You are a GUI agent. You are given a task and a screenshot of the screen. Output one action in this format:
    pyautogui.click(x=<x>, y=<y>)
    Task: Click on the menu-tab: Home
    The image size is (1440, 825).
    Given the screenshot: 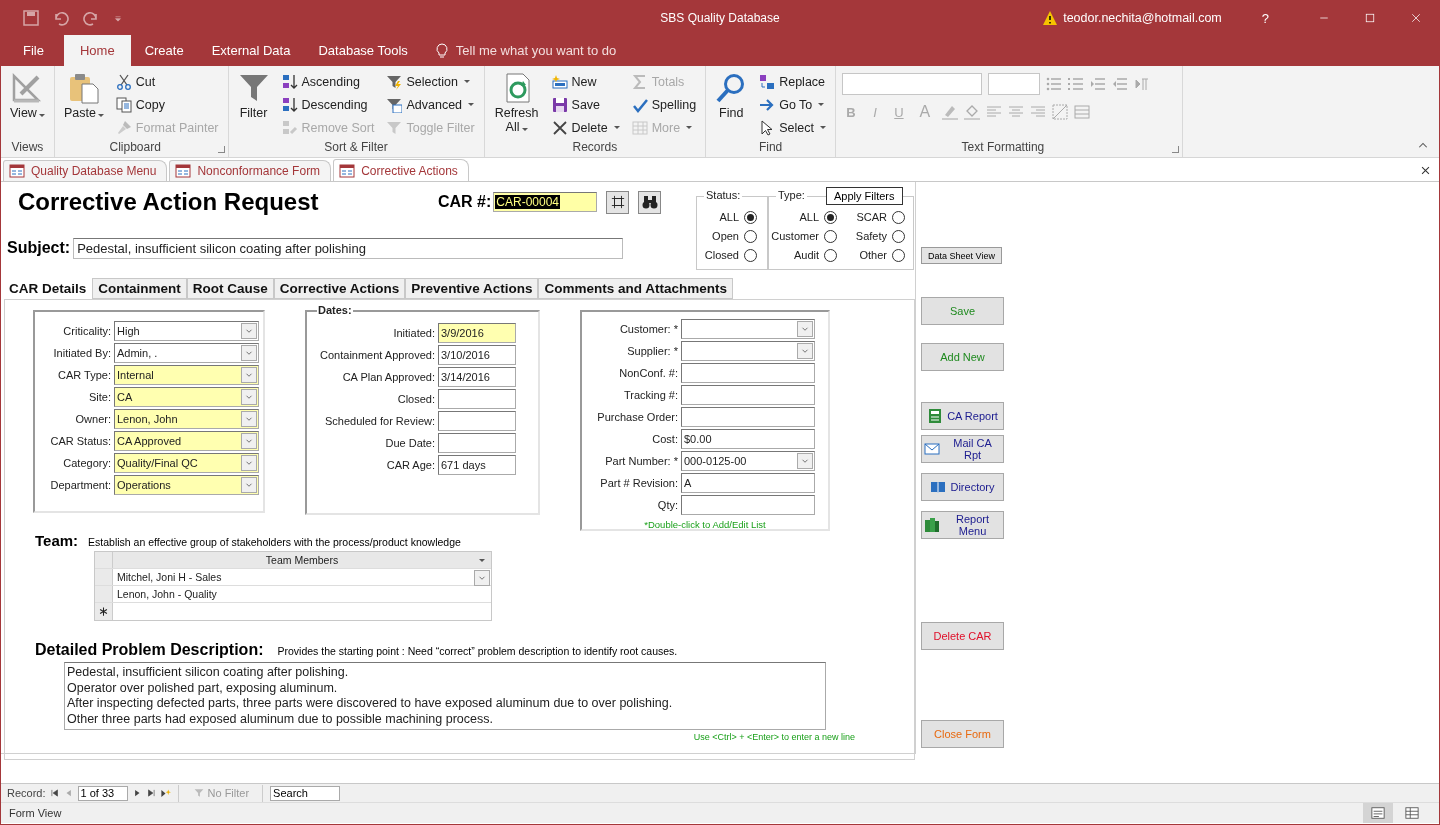 What is the action you would take?
    pyautogui.click(x=97, y=50)
    